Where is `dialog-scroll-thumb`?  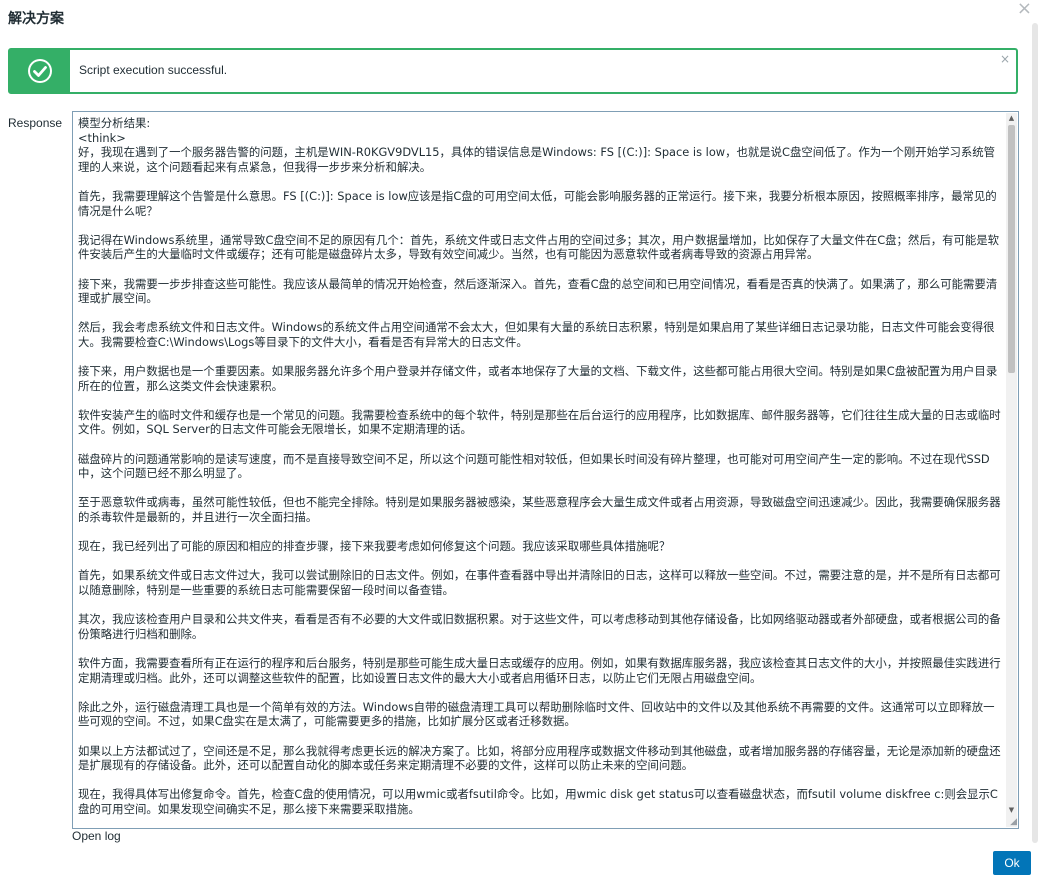
dialog-scroll-thumb is located at coordinates (1035, 433).